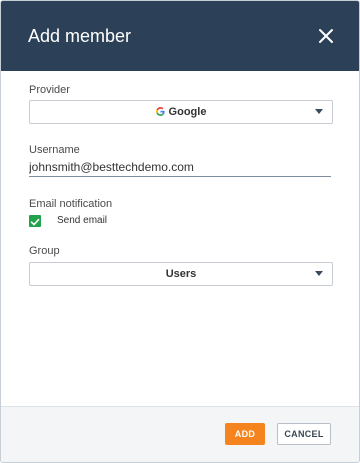  Describe the element at coordinates (82, 220) in the screenshot. I see `send-email-label: Send email` at that location.